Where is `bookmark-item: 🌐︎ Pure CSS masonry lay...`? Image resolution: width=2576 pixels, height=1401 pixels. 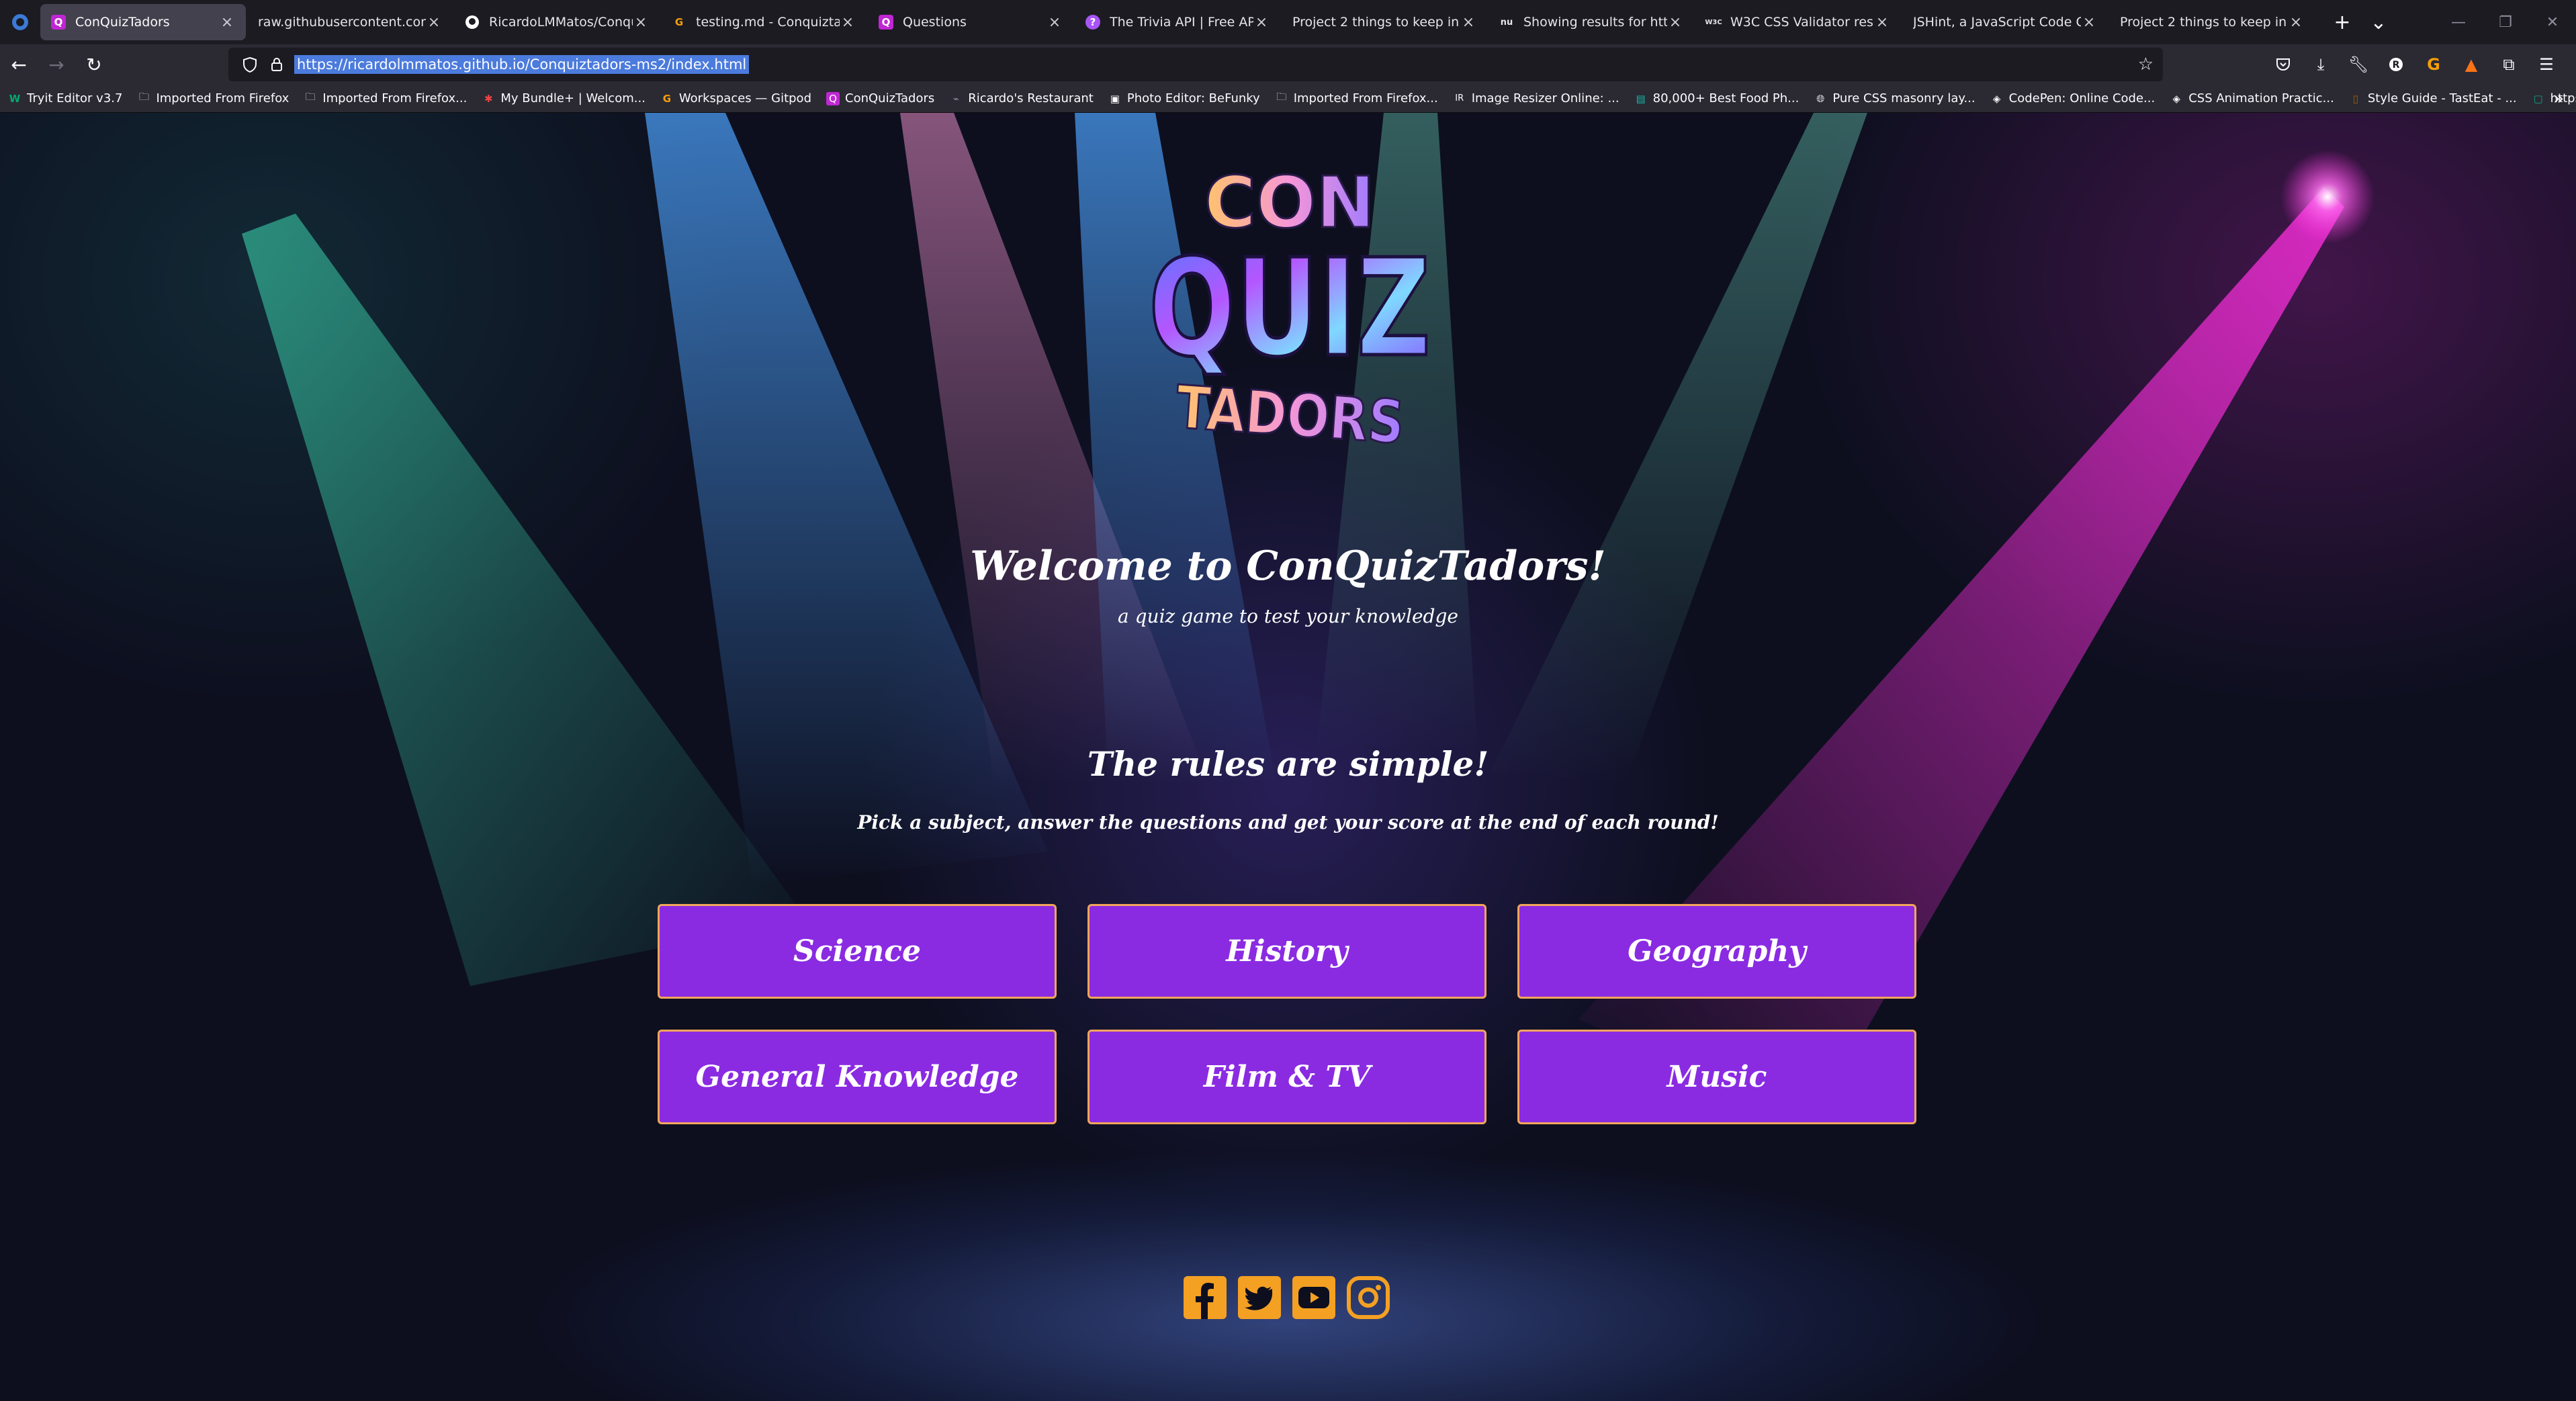
bookmark-item: 🌐︎ Pure CSS masonry lay... is located at coordinates (1894, 98).